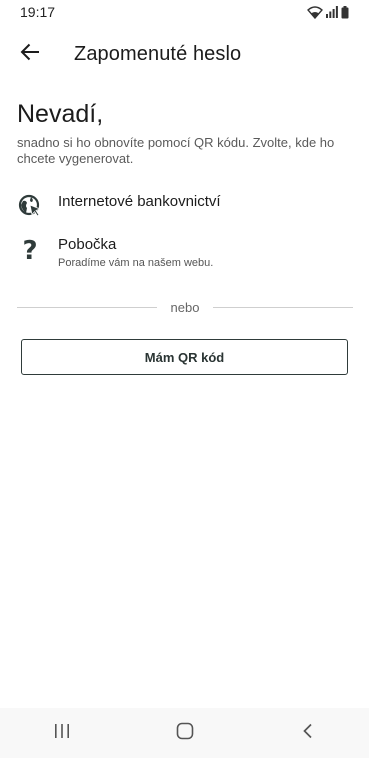 The width and height of the screenshot is (369, 758). What do you see at coordinates (184, 357) in the screenshot?
I see `have-qr-code-button: Mám QR kód` at bounding box center [184, 357].